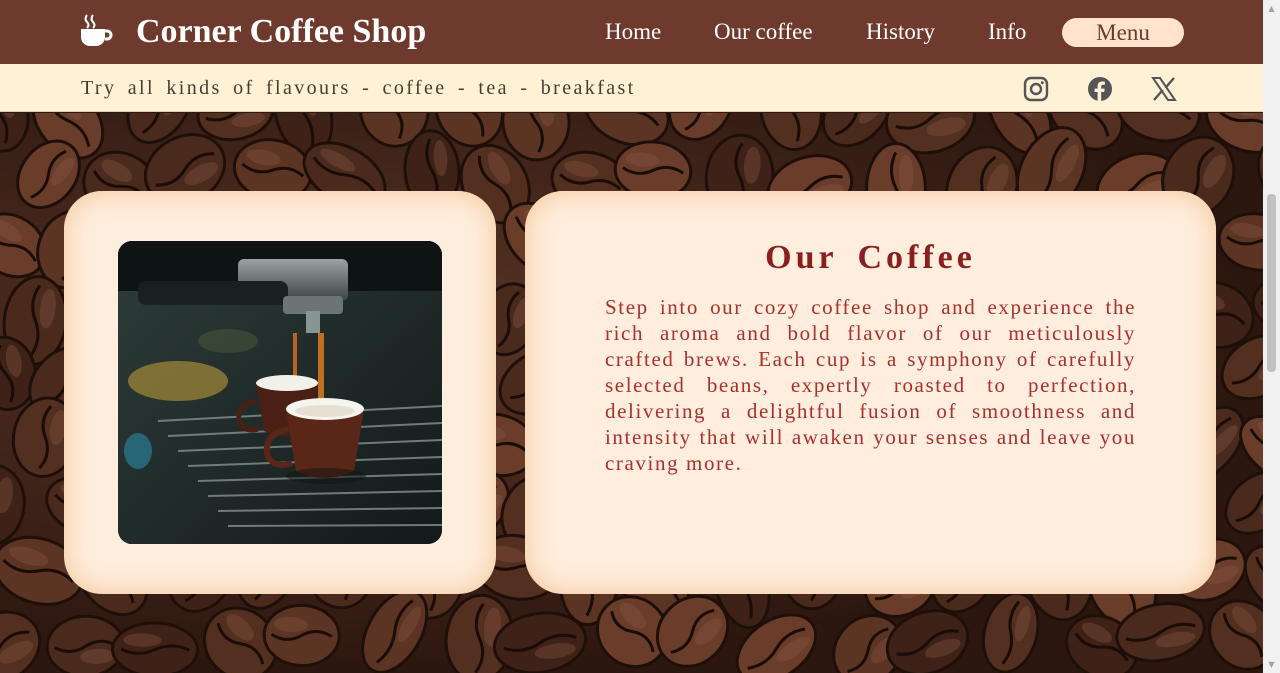 This screenshot has height=673, width=1280. What do you see at coordinates (1007, 32) in the screenshot?
I see `nav-info: Info` at bounding box center [1007, 32].